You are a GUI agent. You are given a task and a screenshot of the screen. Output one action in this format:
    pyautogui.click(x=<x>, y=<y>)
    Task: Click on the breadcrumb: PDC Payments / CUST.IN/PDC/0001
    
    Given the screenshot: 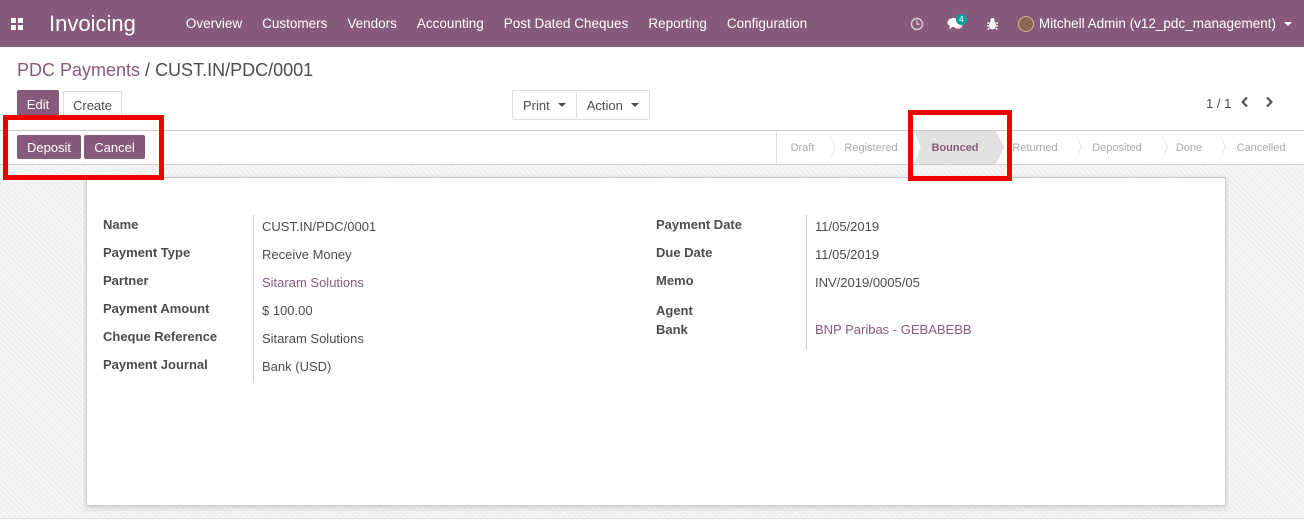 What is the action you would take?
    pyautogui.click(x=165, y=70)
    